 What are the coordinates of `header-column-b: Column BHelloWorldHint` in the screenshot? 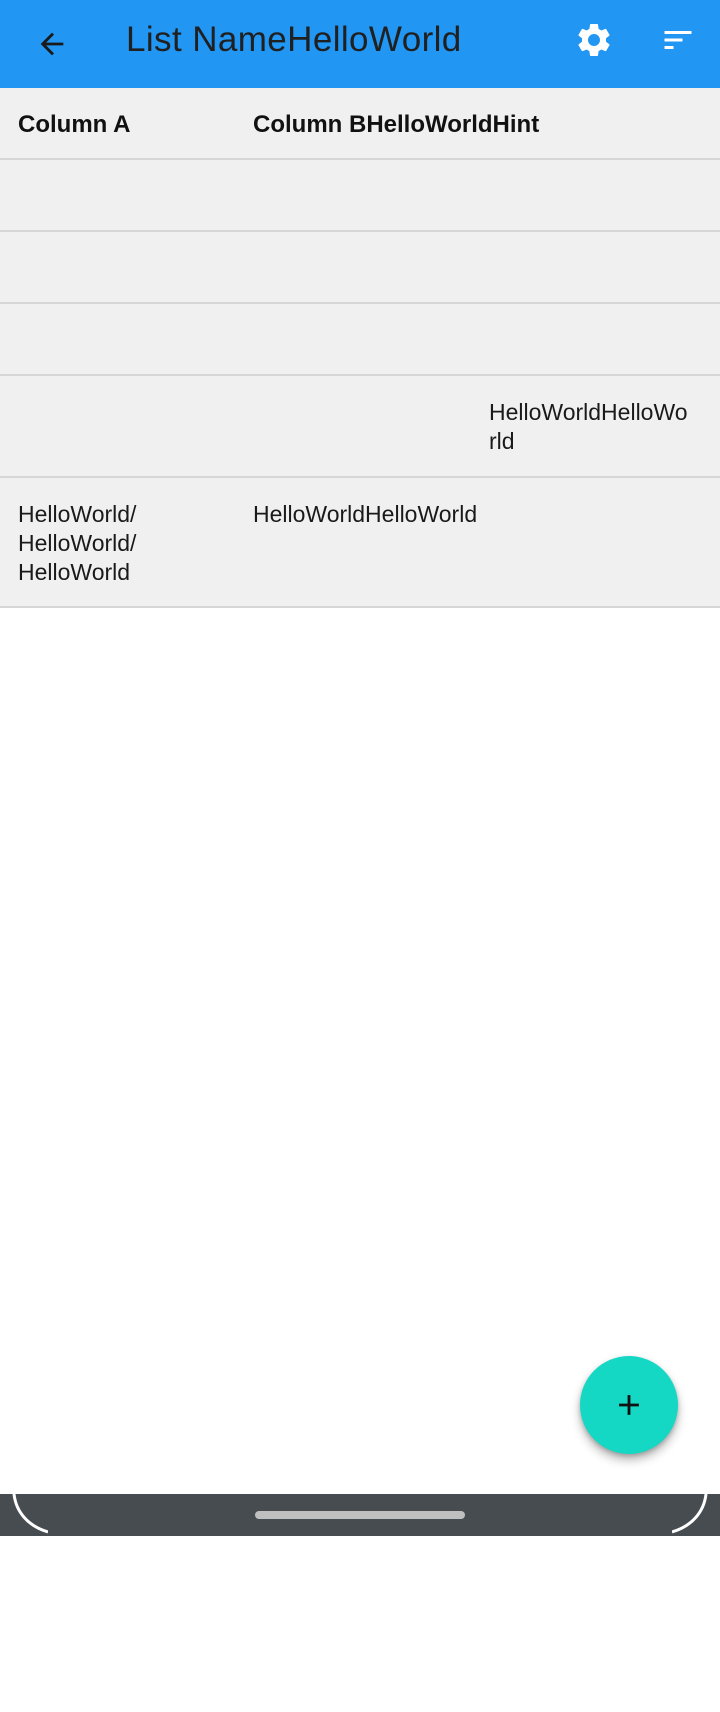 It's located at (403, 124).